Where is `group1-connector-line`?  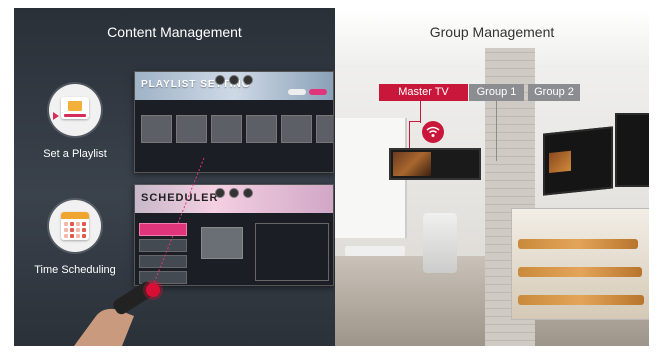
group1-connector-line is located at coordinates (496, 131).